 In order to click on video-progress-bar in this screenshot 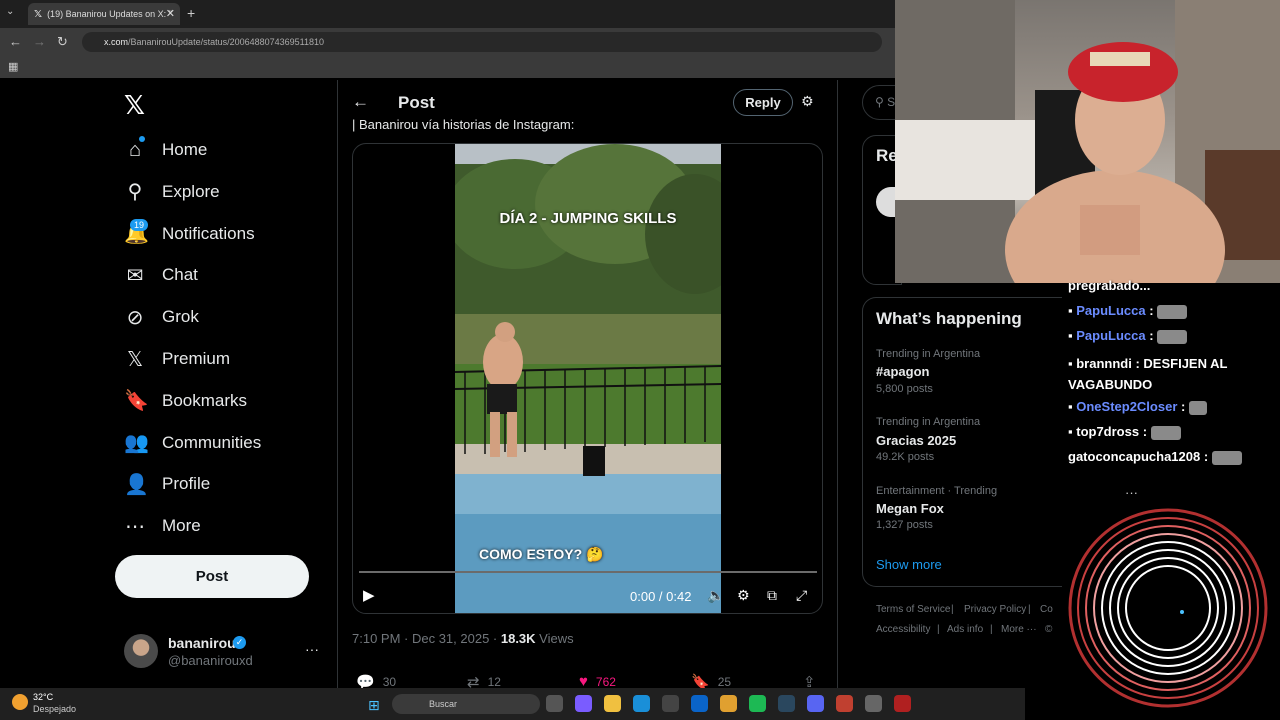, I will do `click(588, 572)`.